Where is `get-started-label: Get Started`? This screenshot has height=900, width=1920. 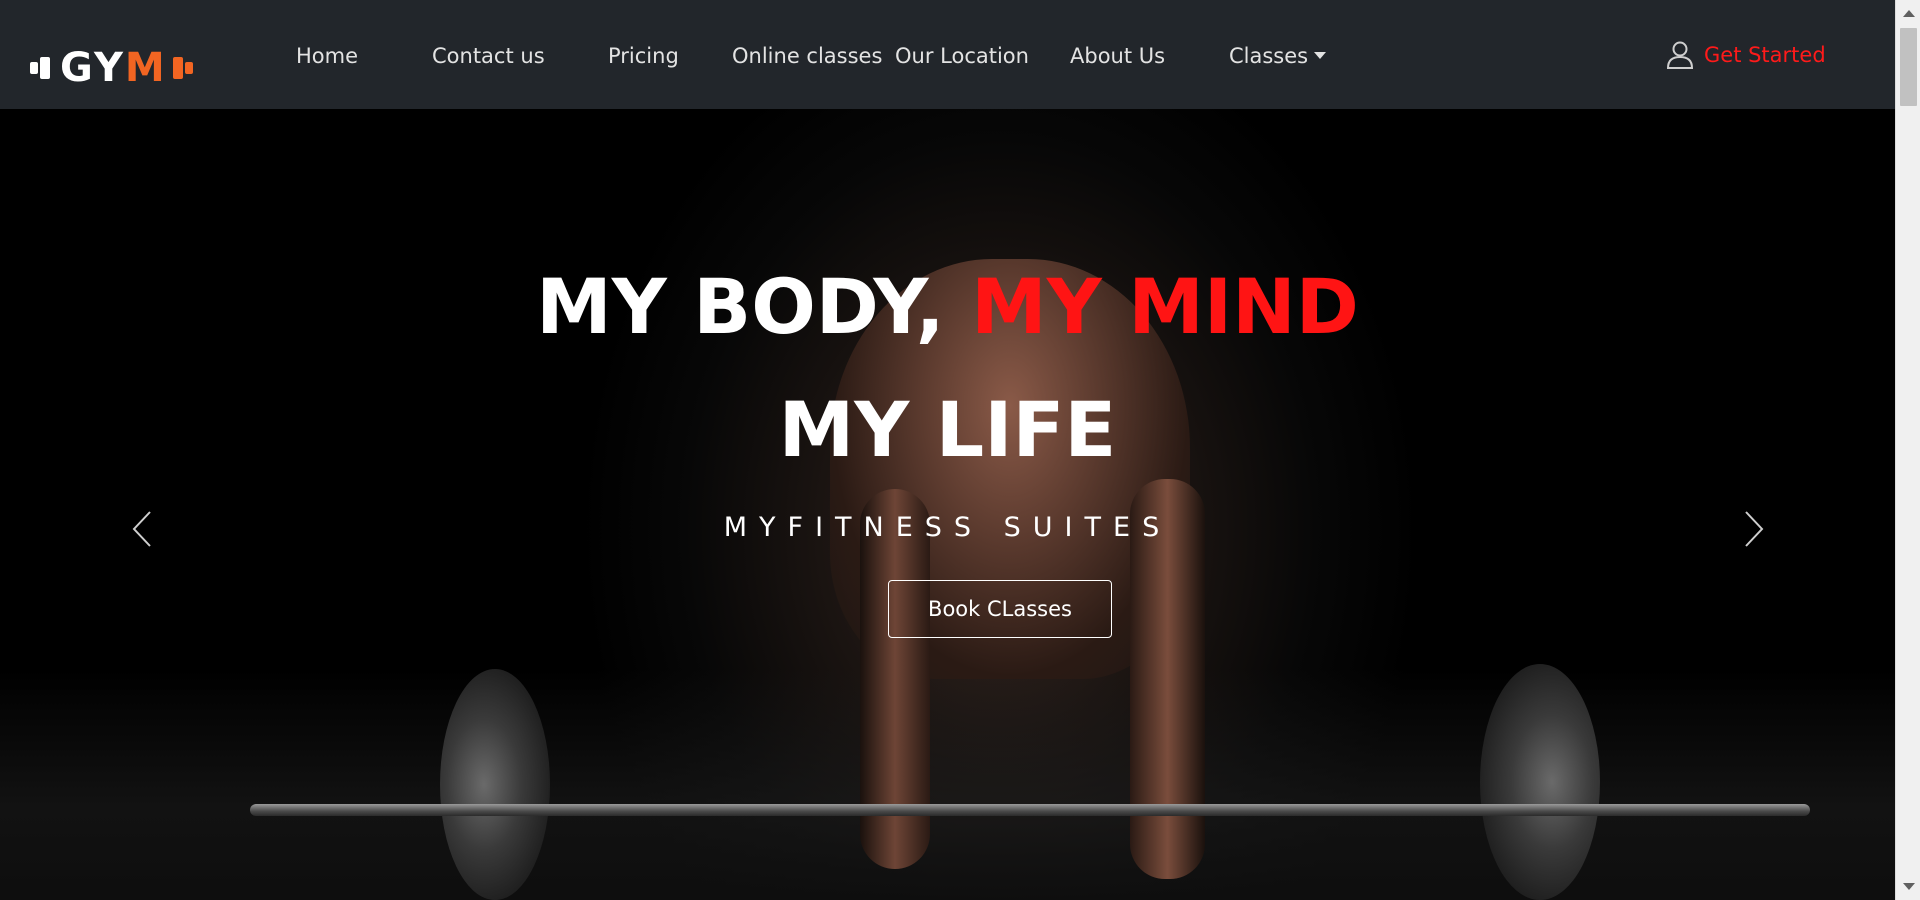 get-started-label: Get Started is located at coordinates (1765, 55).